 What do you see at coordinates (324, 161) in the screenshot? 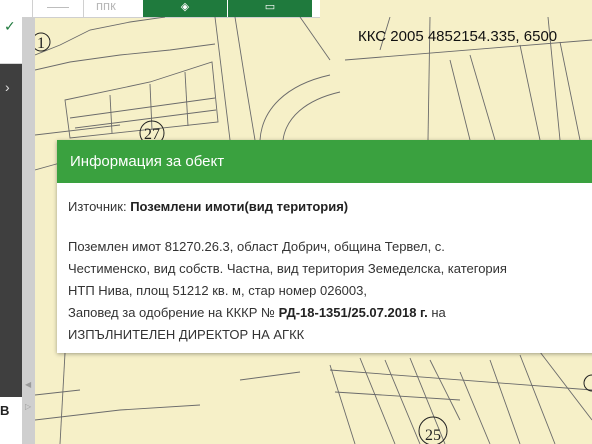
I see `popup-title: Информация за обект` at bounding box center [324, 161].